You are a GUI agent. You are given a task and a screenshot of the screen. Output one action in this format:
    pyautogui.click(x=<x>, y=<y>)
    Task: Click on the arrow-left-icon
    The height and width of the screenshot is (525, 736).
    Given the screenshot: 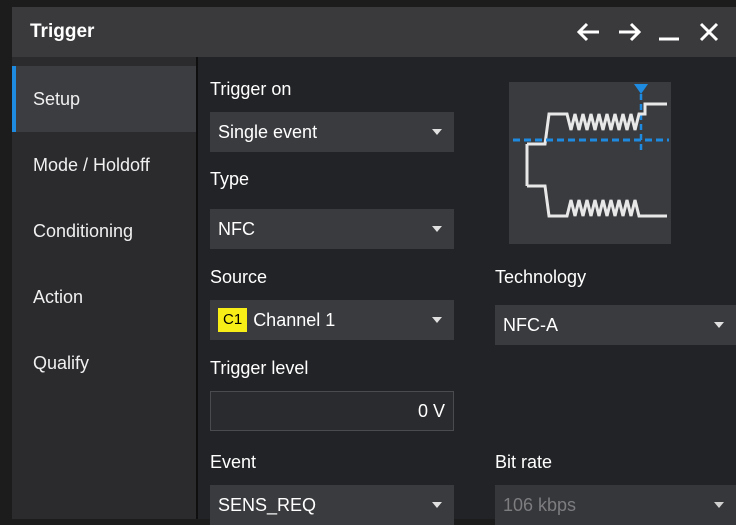 What is the action you would take?
    pyautogui.click(x=589, y=32)
    